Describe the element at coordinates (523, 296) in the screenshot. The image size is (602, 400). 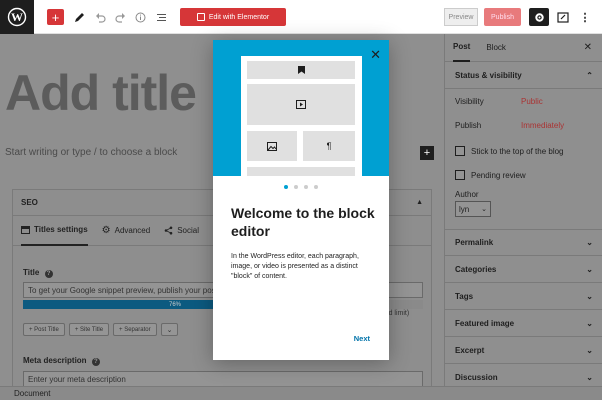
I see `panel-tags: Tags ⌄` at that location.